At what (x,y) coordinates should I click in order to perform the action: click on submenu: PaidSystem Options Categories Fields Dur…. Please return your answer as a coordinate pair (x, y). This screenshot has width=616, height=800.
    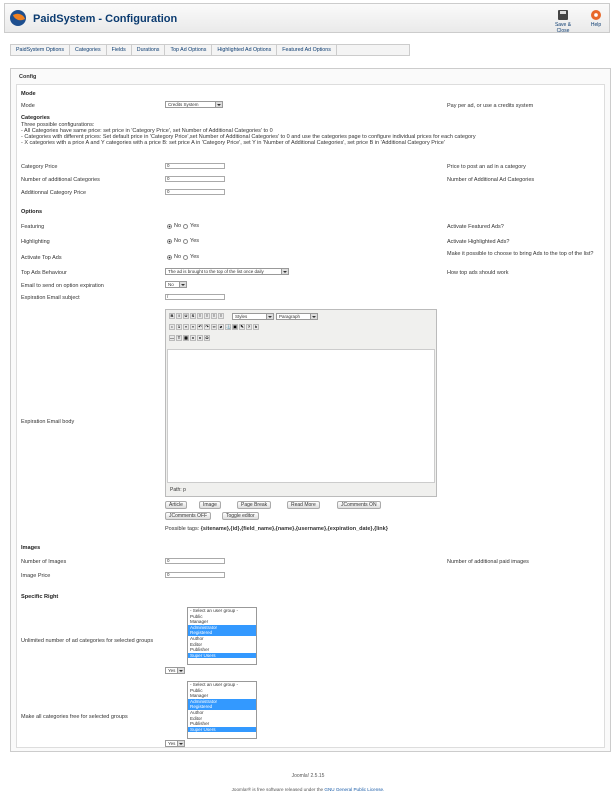
    Looking at the image, I should click on (210, 50).